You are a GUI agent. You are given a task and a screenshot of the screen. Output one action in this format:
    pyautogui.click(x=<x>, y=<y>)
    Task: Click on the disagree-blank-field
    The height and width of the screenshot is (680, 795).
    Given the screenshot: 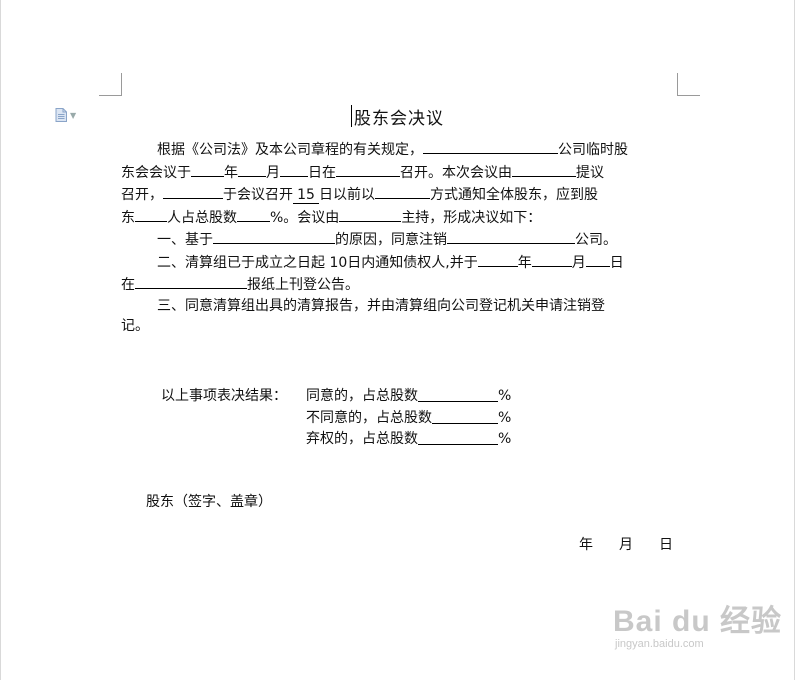 What is the action you would take?
    pyautogui.click(x=465, y=416)
    